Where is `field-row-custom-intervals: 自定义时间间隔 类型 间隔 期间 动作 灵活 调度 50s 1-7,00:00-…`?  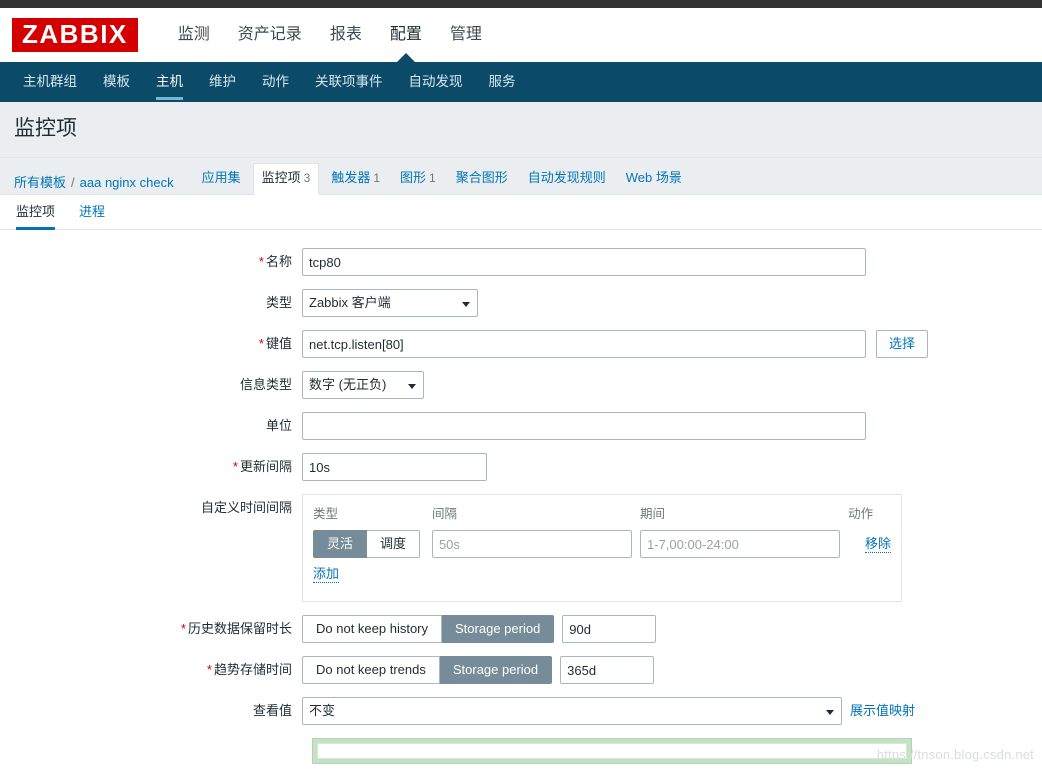
field-row-custom-intervals: 自定义时间间隔 类型 间隔 期间 动作 灵活 调度 50s 1-7,00:00-… is located at coordinates (521, 548).